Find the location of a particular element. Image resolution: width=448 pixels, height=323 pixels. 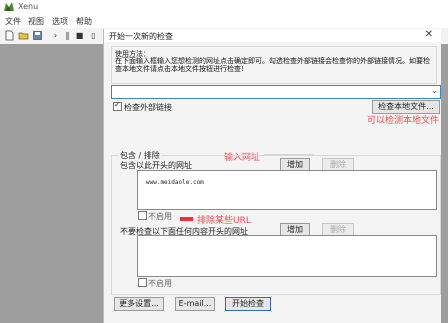

url-input: ⌄ is located at coordinates (276, 92).